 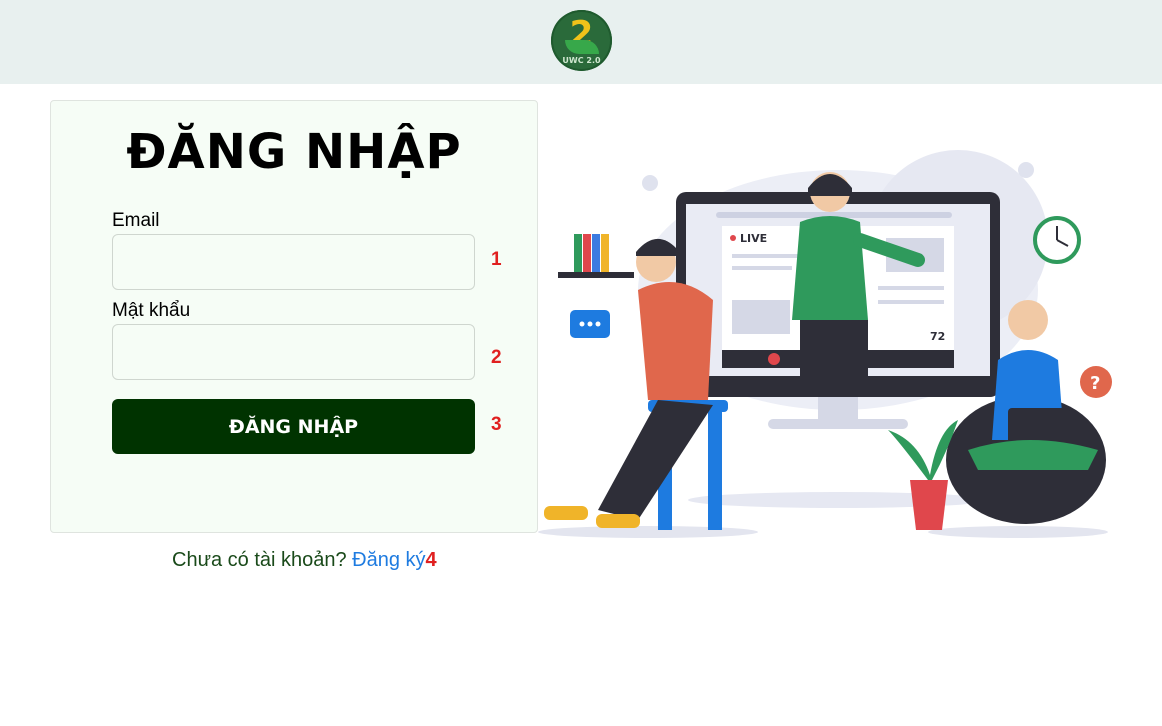 What do you see at coordinates (136, 220) in the screenshot?
I see `email-label: Email` at bounding box center [136, 220].